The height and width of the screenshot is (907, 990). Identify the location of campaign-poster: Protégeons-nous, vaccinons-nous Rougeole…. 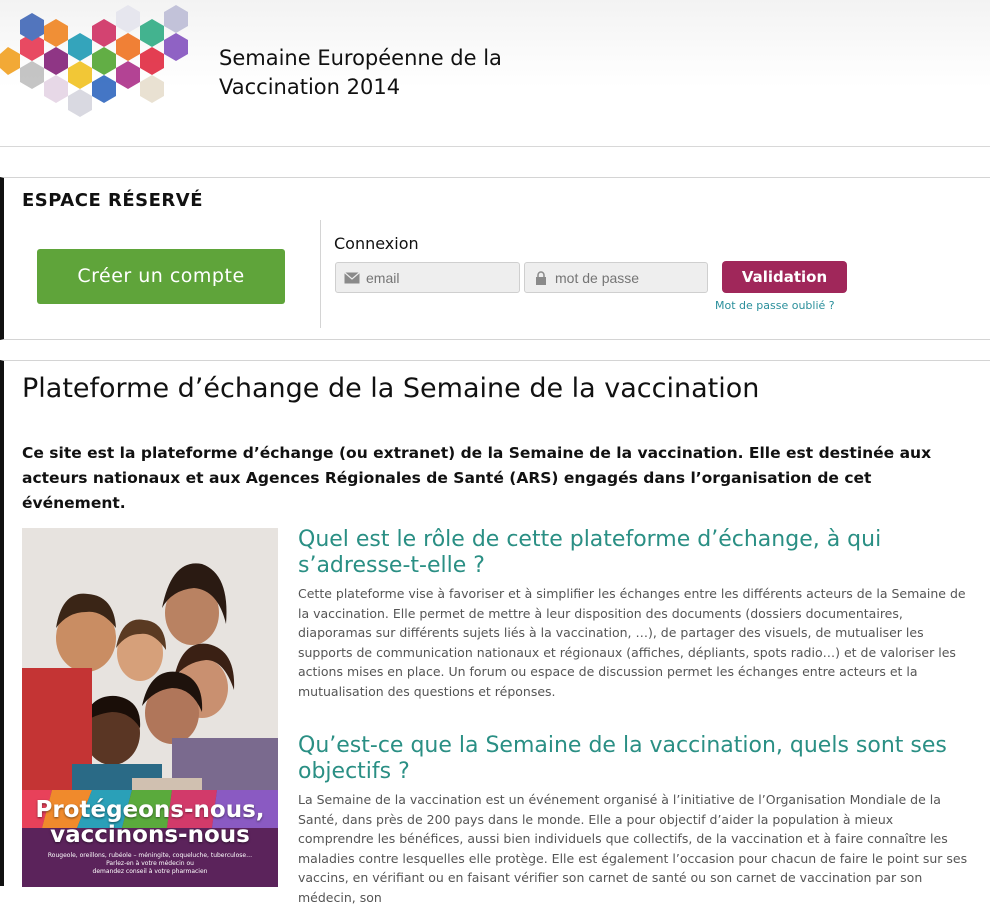
(150, 707).